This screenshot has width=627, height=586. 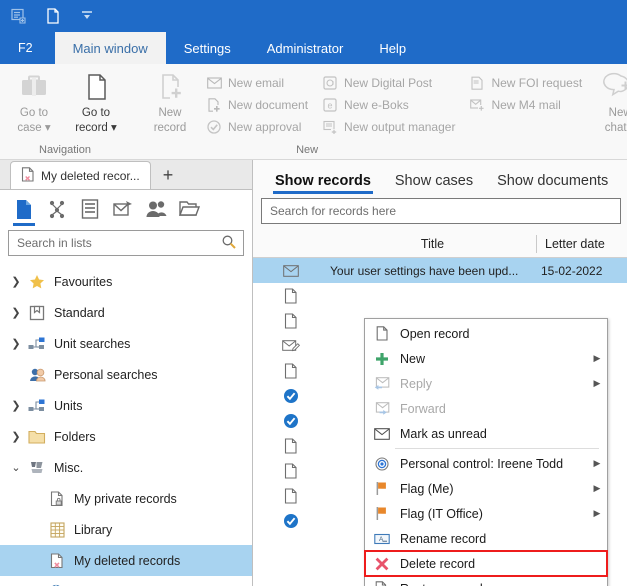 I want to click on document-tab-bar: My deleted recor... +, so click(x=126, y=175).